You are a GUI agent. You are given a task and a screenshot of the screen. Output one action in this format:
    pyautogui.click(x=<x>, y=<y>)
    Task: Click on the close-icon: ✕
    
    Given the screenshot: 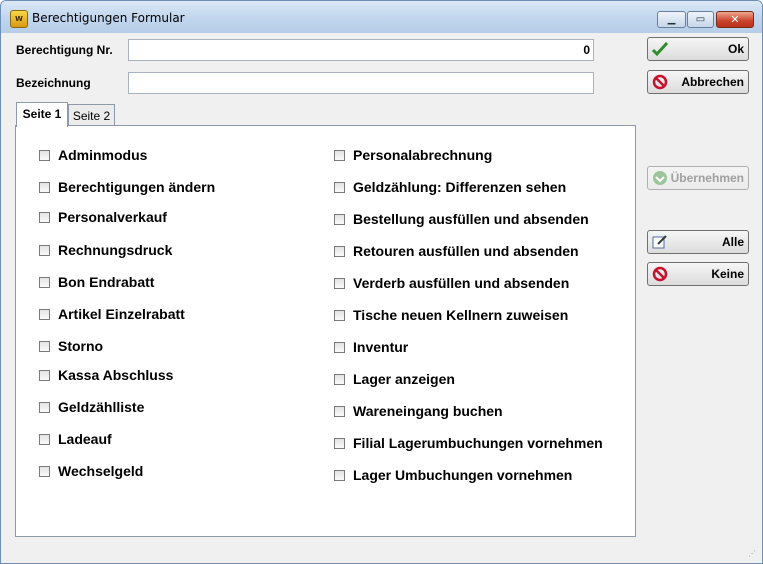 What is the action you would take?
    pyautogui.click(x=735, y=19)
    